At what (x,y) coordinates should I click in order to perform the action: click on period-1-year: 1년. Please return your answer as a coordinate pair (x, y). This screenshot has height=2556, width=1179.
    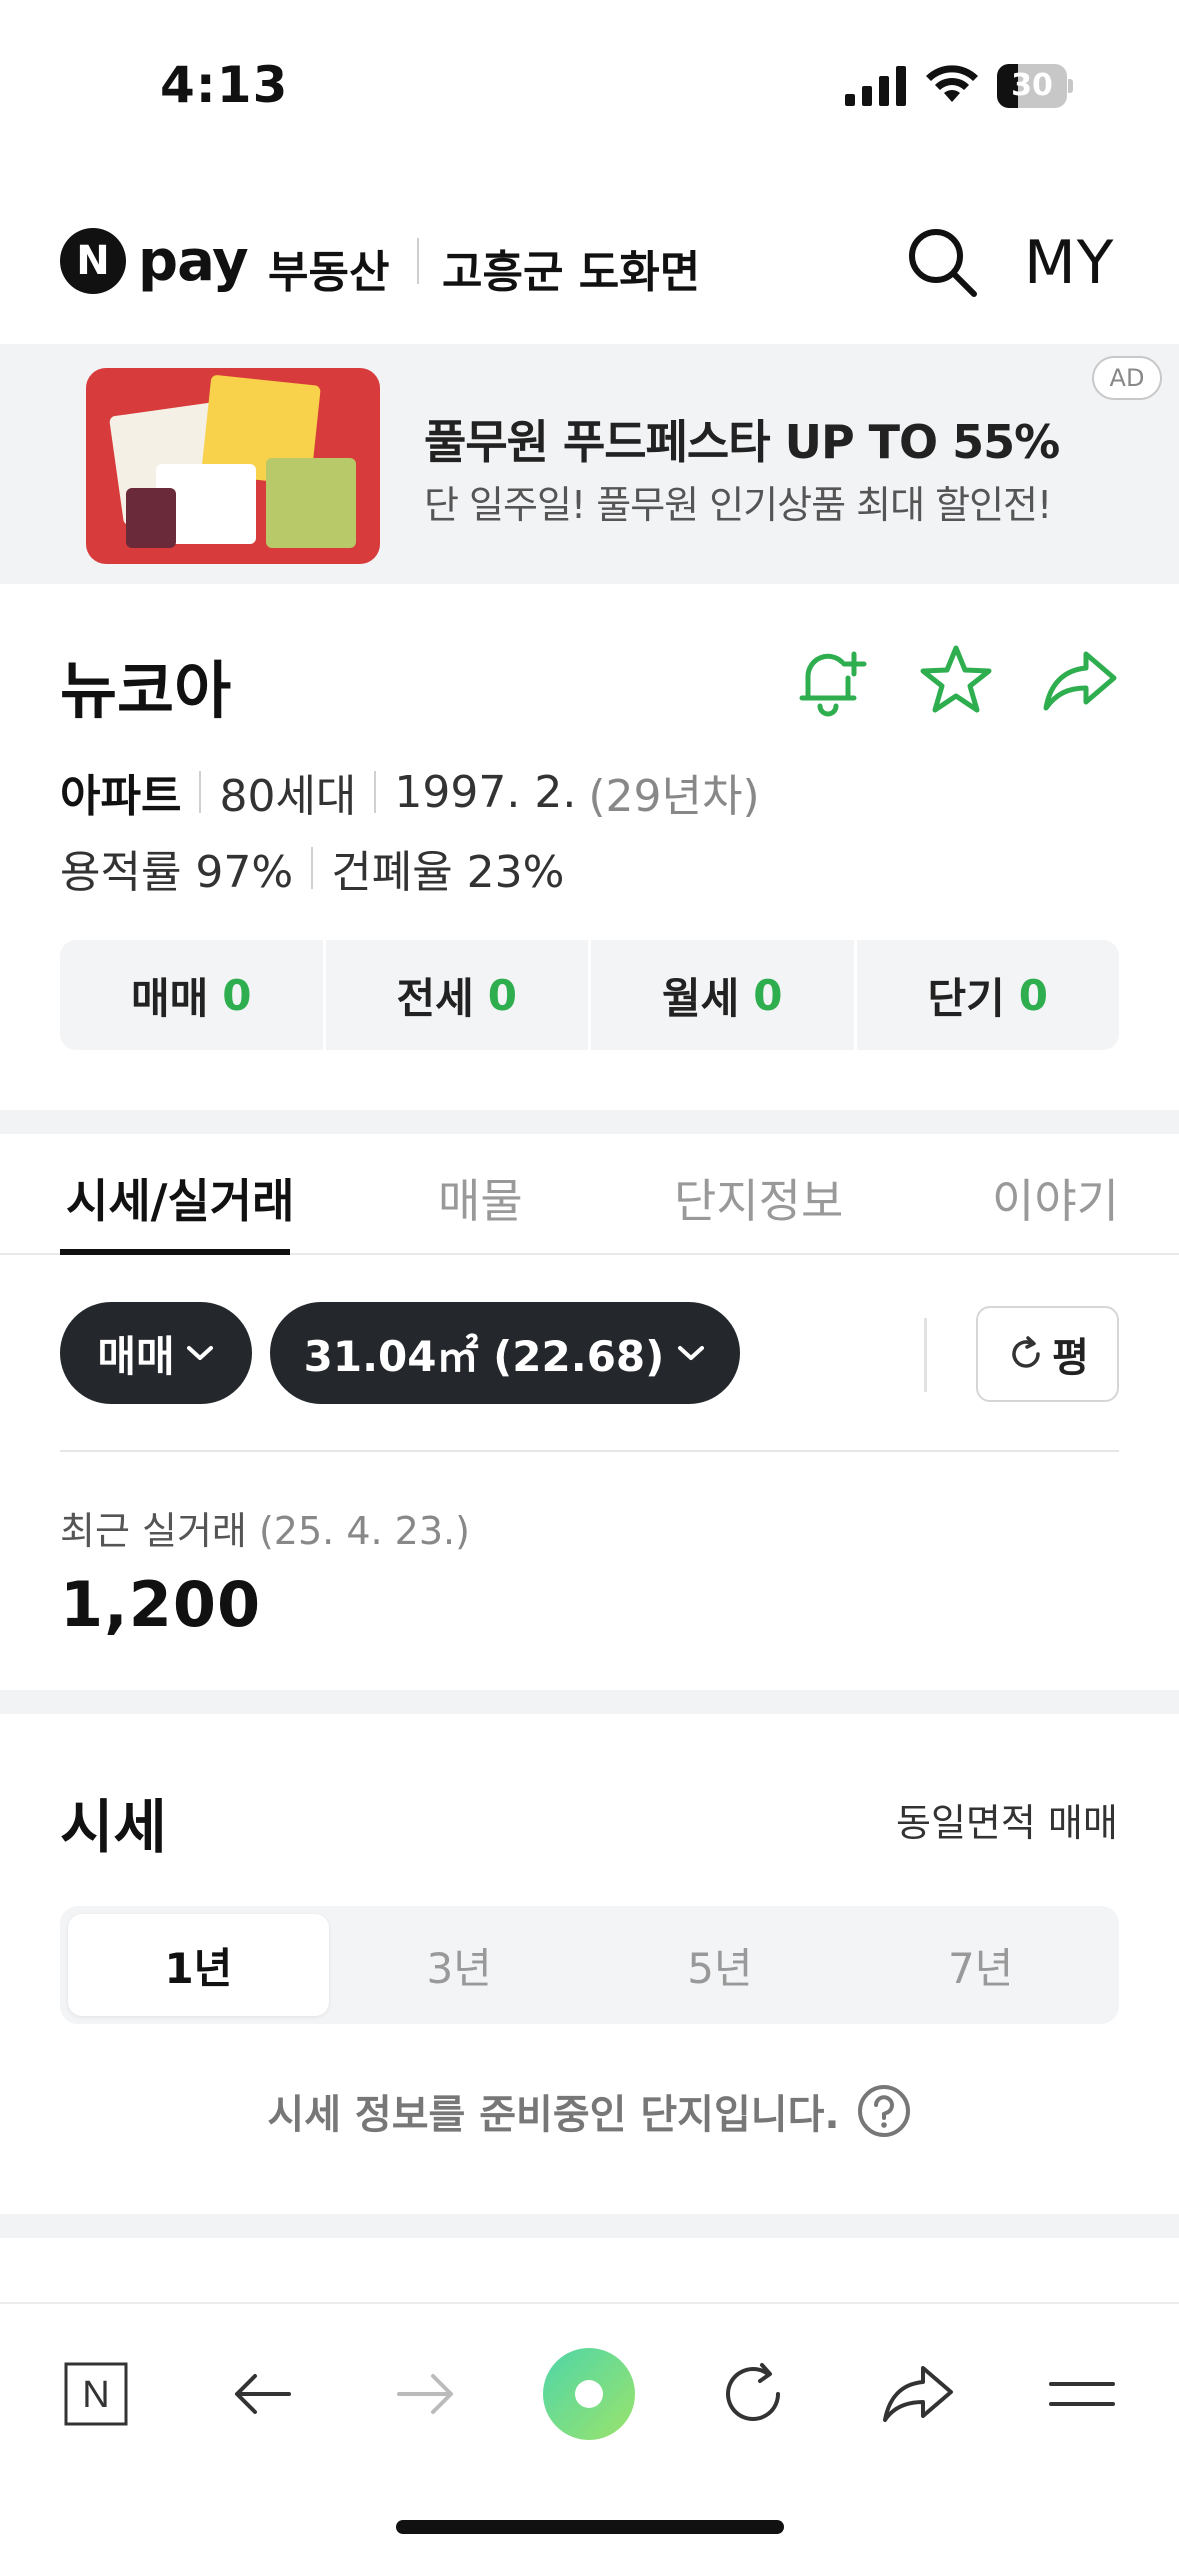
    Looking at the image, I should click on (198, 1965).